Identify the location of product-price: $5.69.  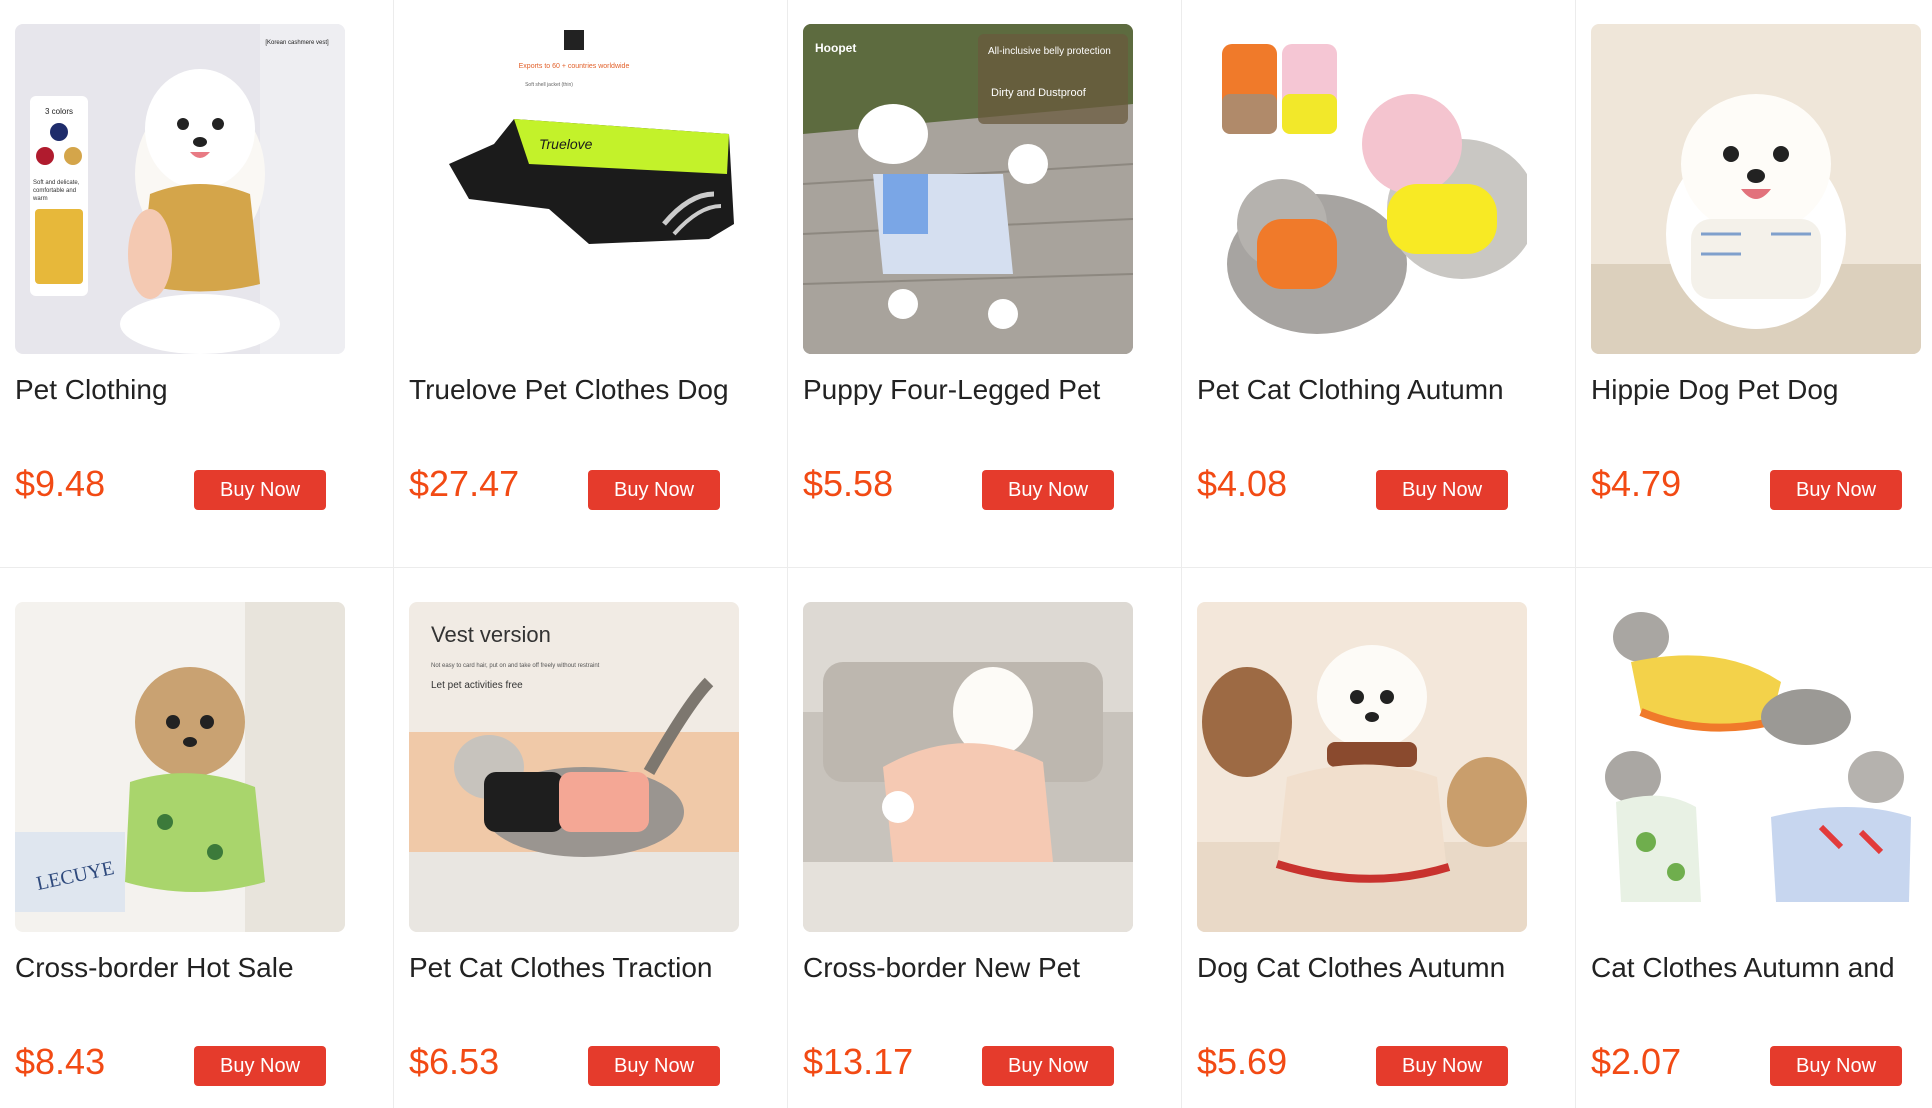
(1242, 1061).